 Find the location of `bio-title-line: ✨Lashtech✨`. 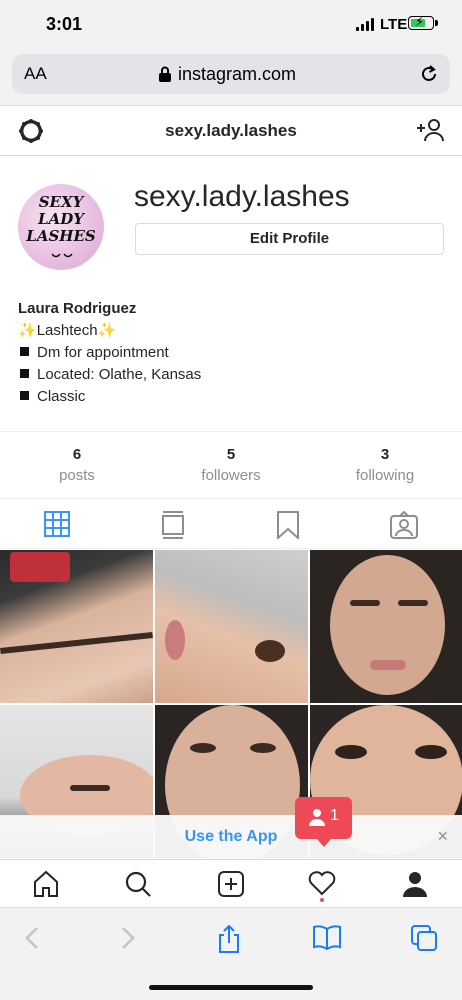

bio-title-line: ✨Lashtech✨ is located at coordinates (109, 331).